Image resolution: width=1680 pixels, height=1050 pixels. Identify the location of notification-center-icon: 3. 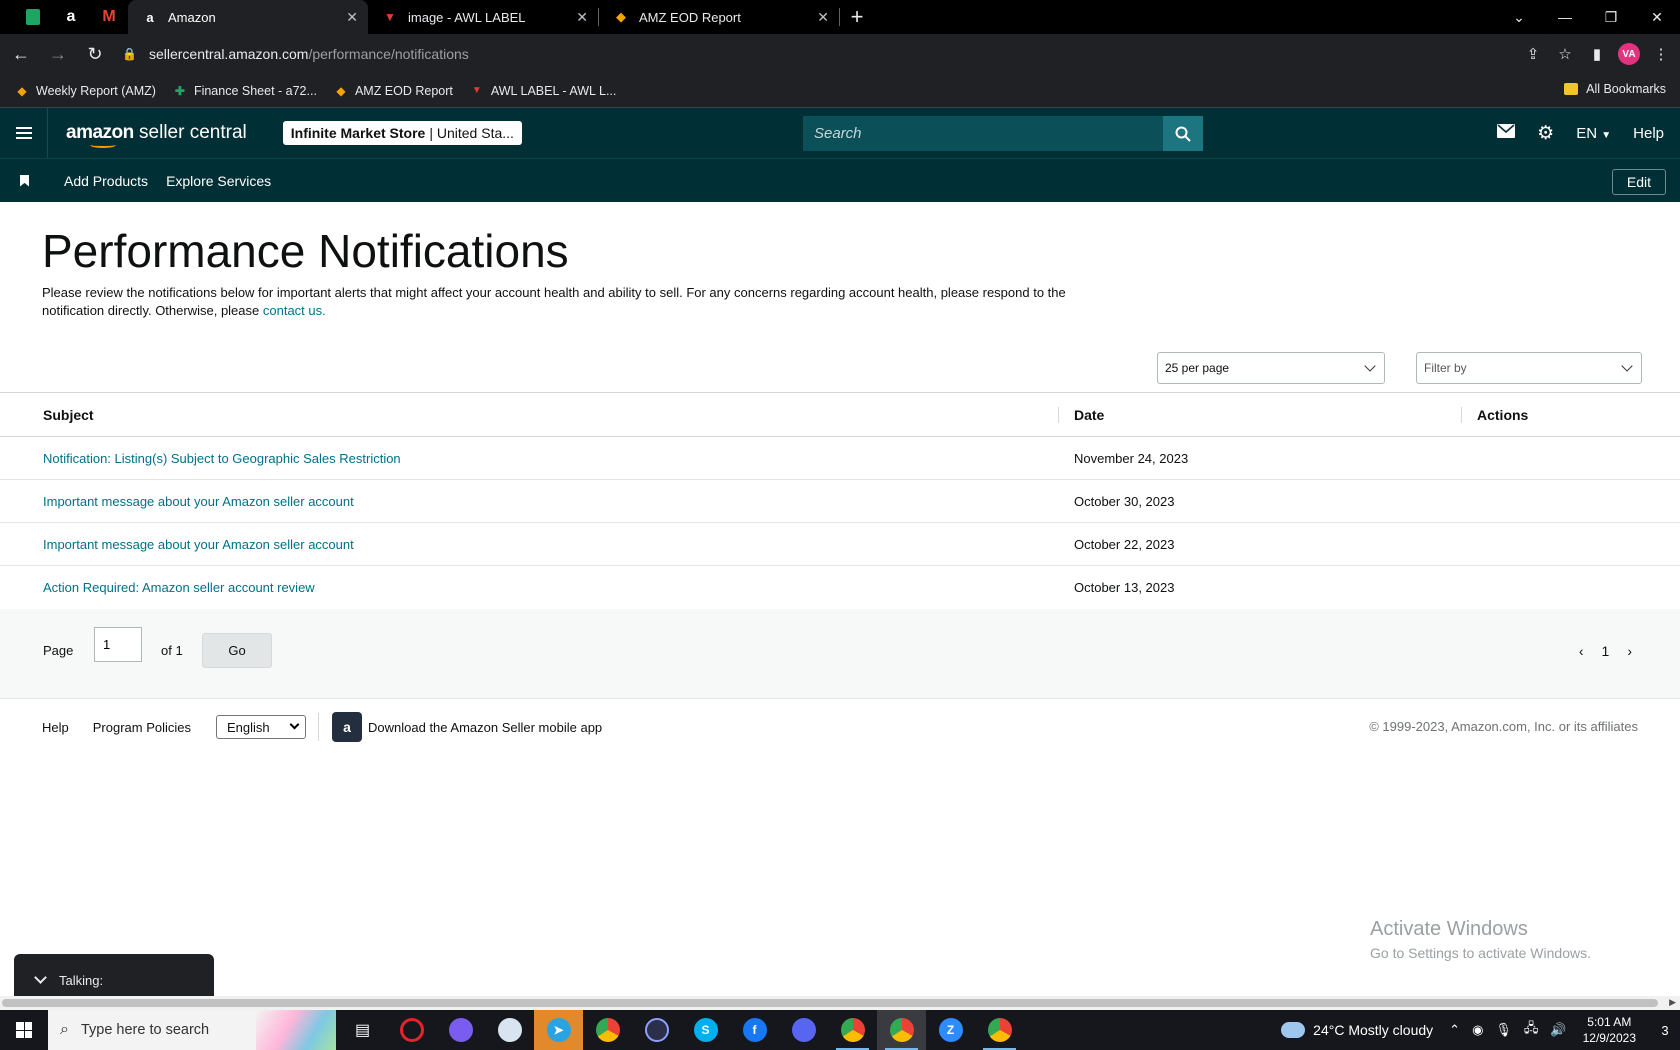
(1665, 1030).